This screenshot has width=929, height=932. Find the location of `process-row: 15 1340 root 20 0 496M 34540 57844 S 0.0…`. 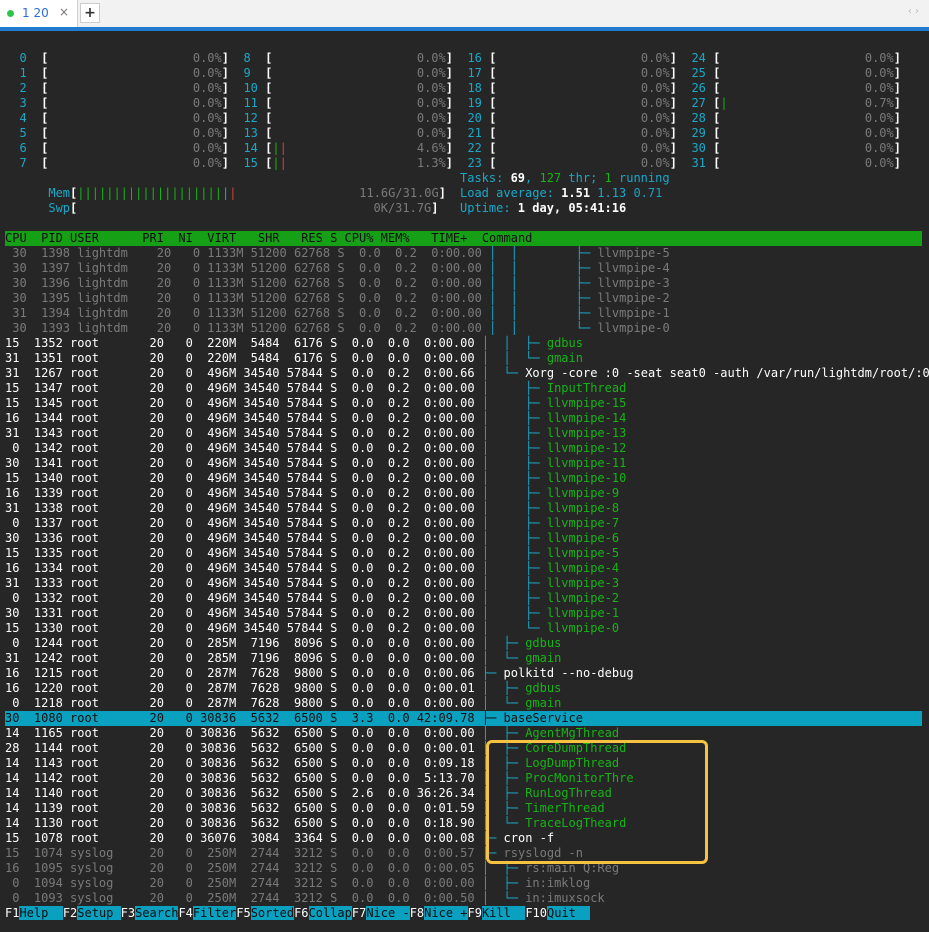

process-row: 15 1340 root 20 0 496M 34540 57844 S 0.0… is located at coordinates (315, 478).